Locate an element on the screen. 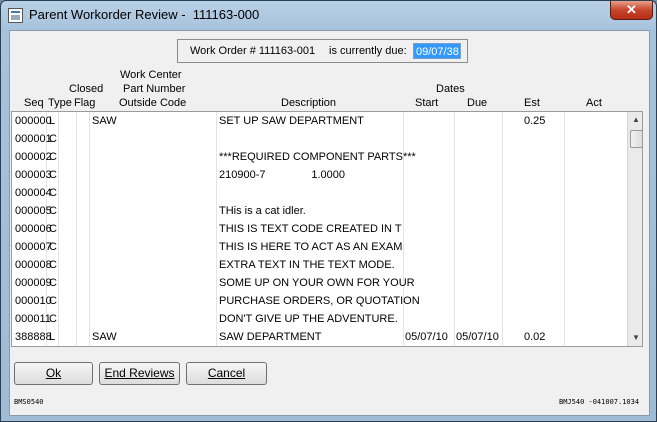  ok-button: Ok is located at coordinates (53, 373).